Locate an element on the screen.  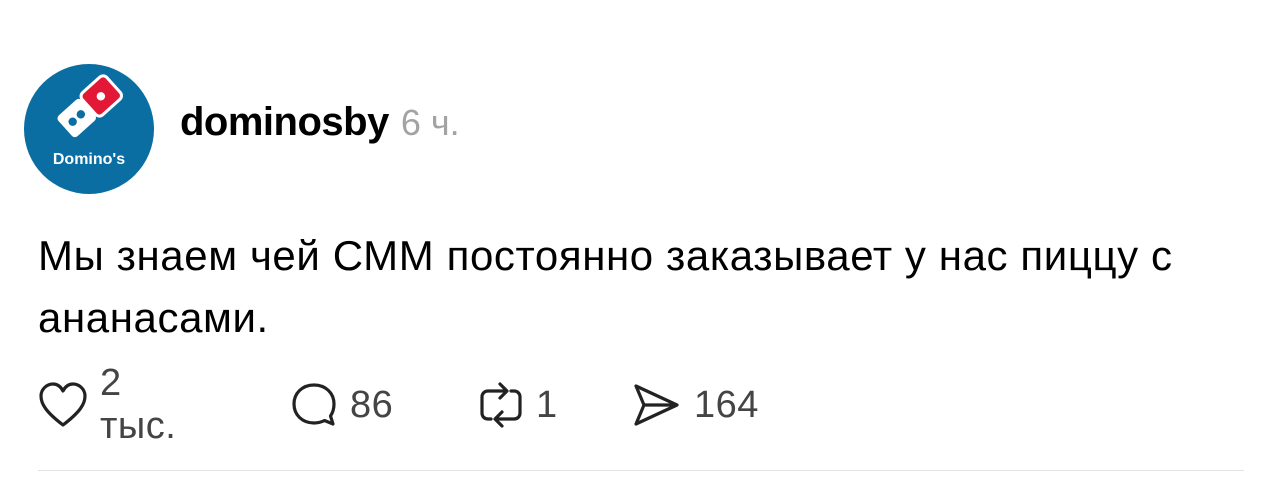
repost-button: 1 is located at coordinates (518, 405).